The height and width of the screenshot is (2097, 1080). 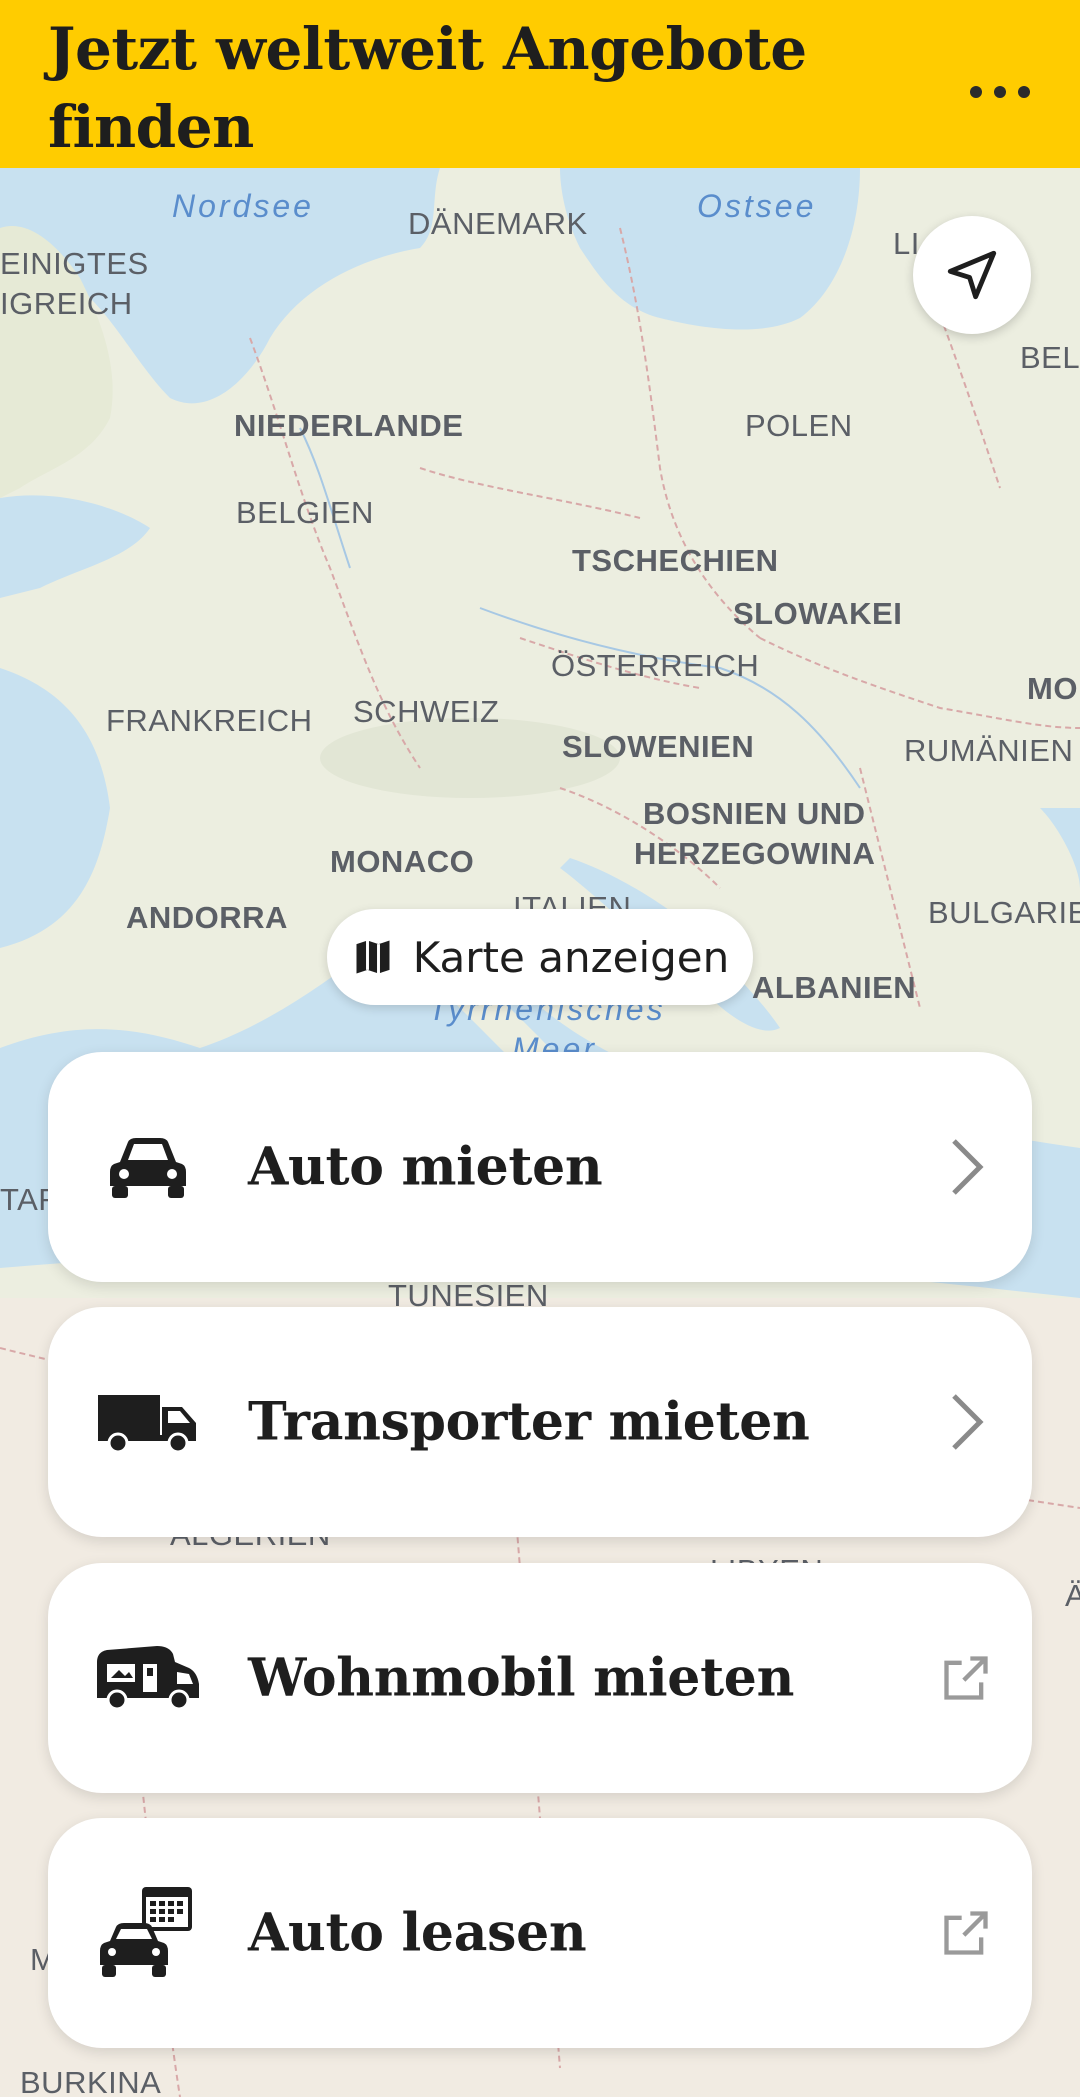 I want to click on more-options-button, so click(x=1000, y=92).